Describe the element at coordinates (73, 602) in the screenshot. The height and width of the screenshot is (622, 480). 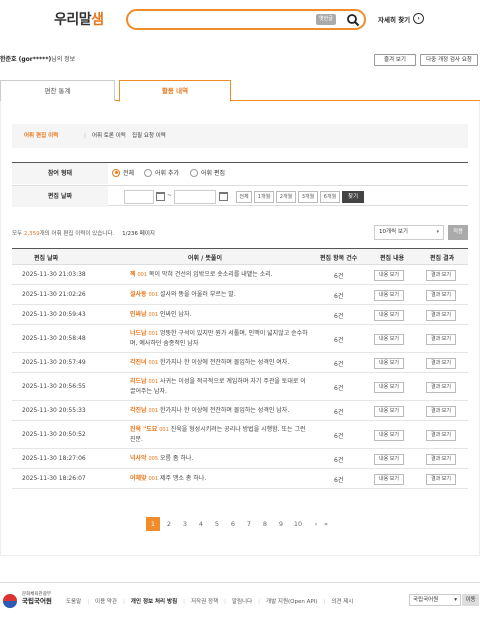
I see `footer-link: 도움말` at that location.